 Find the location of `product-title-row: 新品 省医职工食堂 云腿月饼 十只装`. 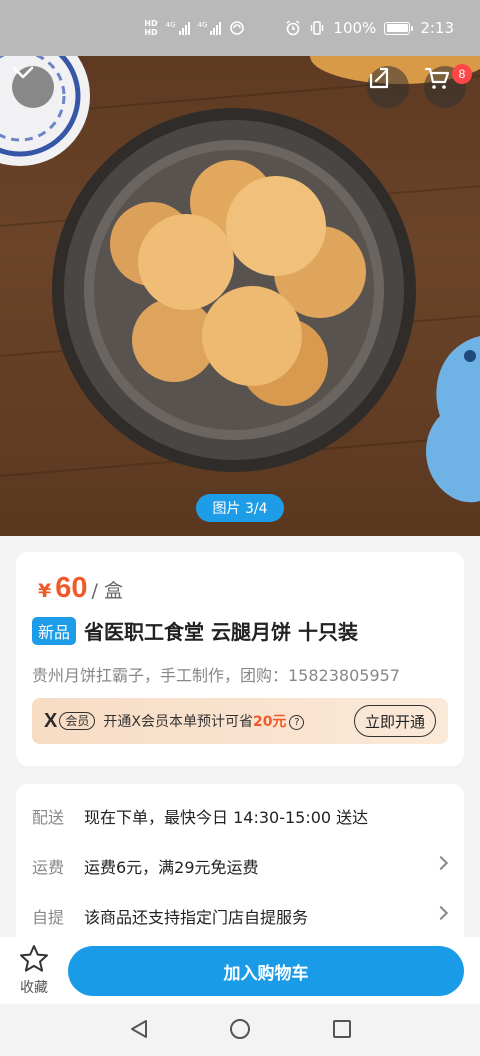

product-title-row: 新品 省医职工食堂 云腿月饼 十只装 is located at coordinates (195, 630).